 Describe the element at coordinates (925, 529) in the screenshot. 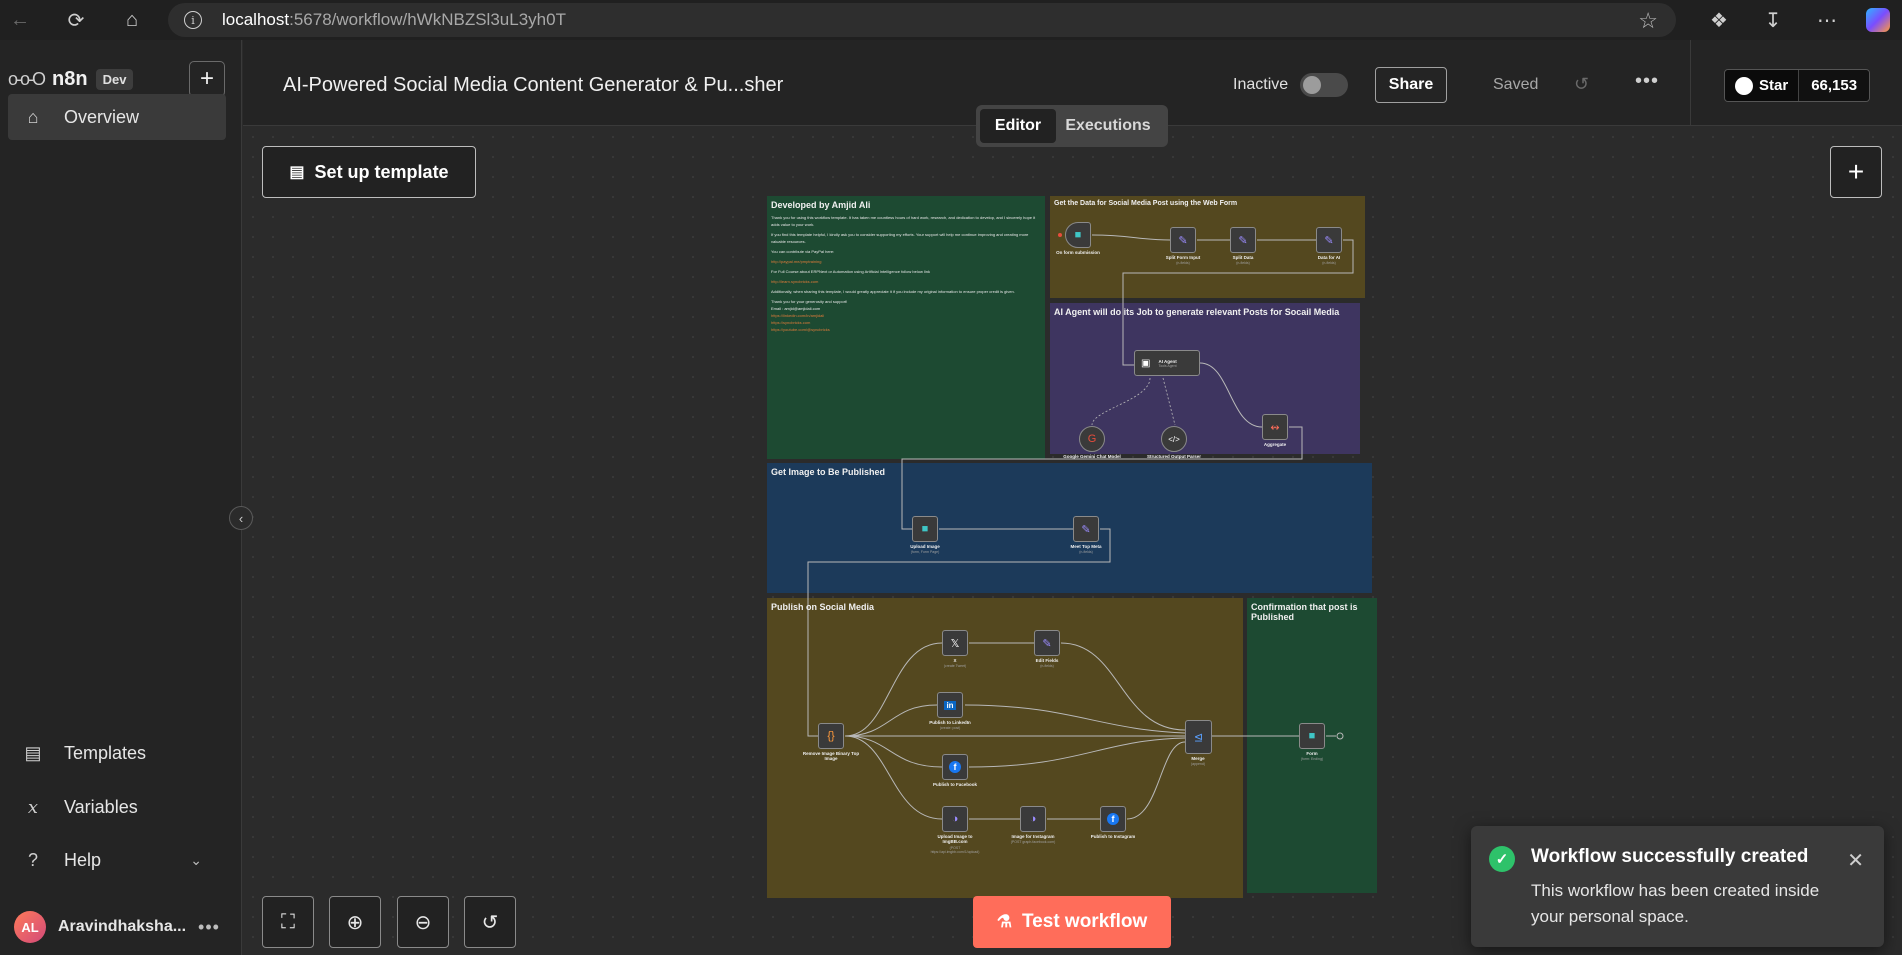

I see `upload-image-node: ■` at that location.